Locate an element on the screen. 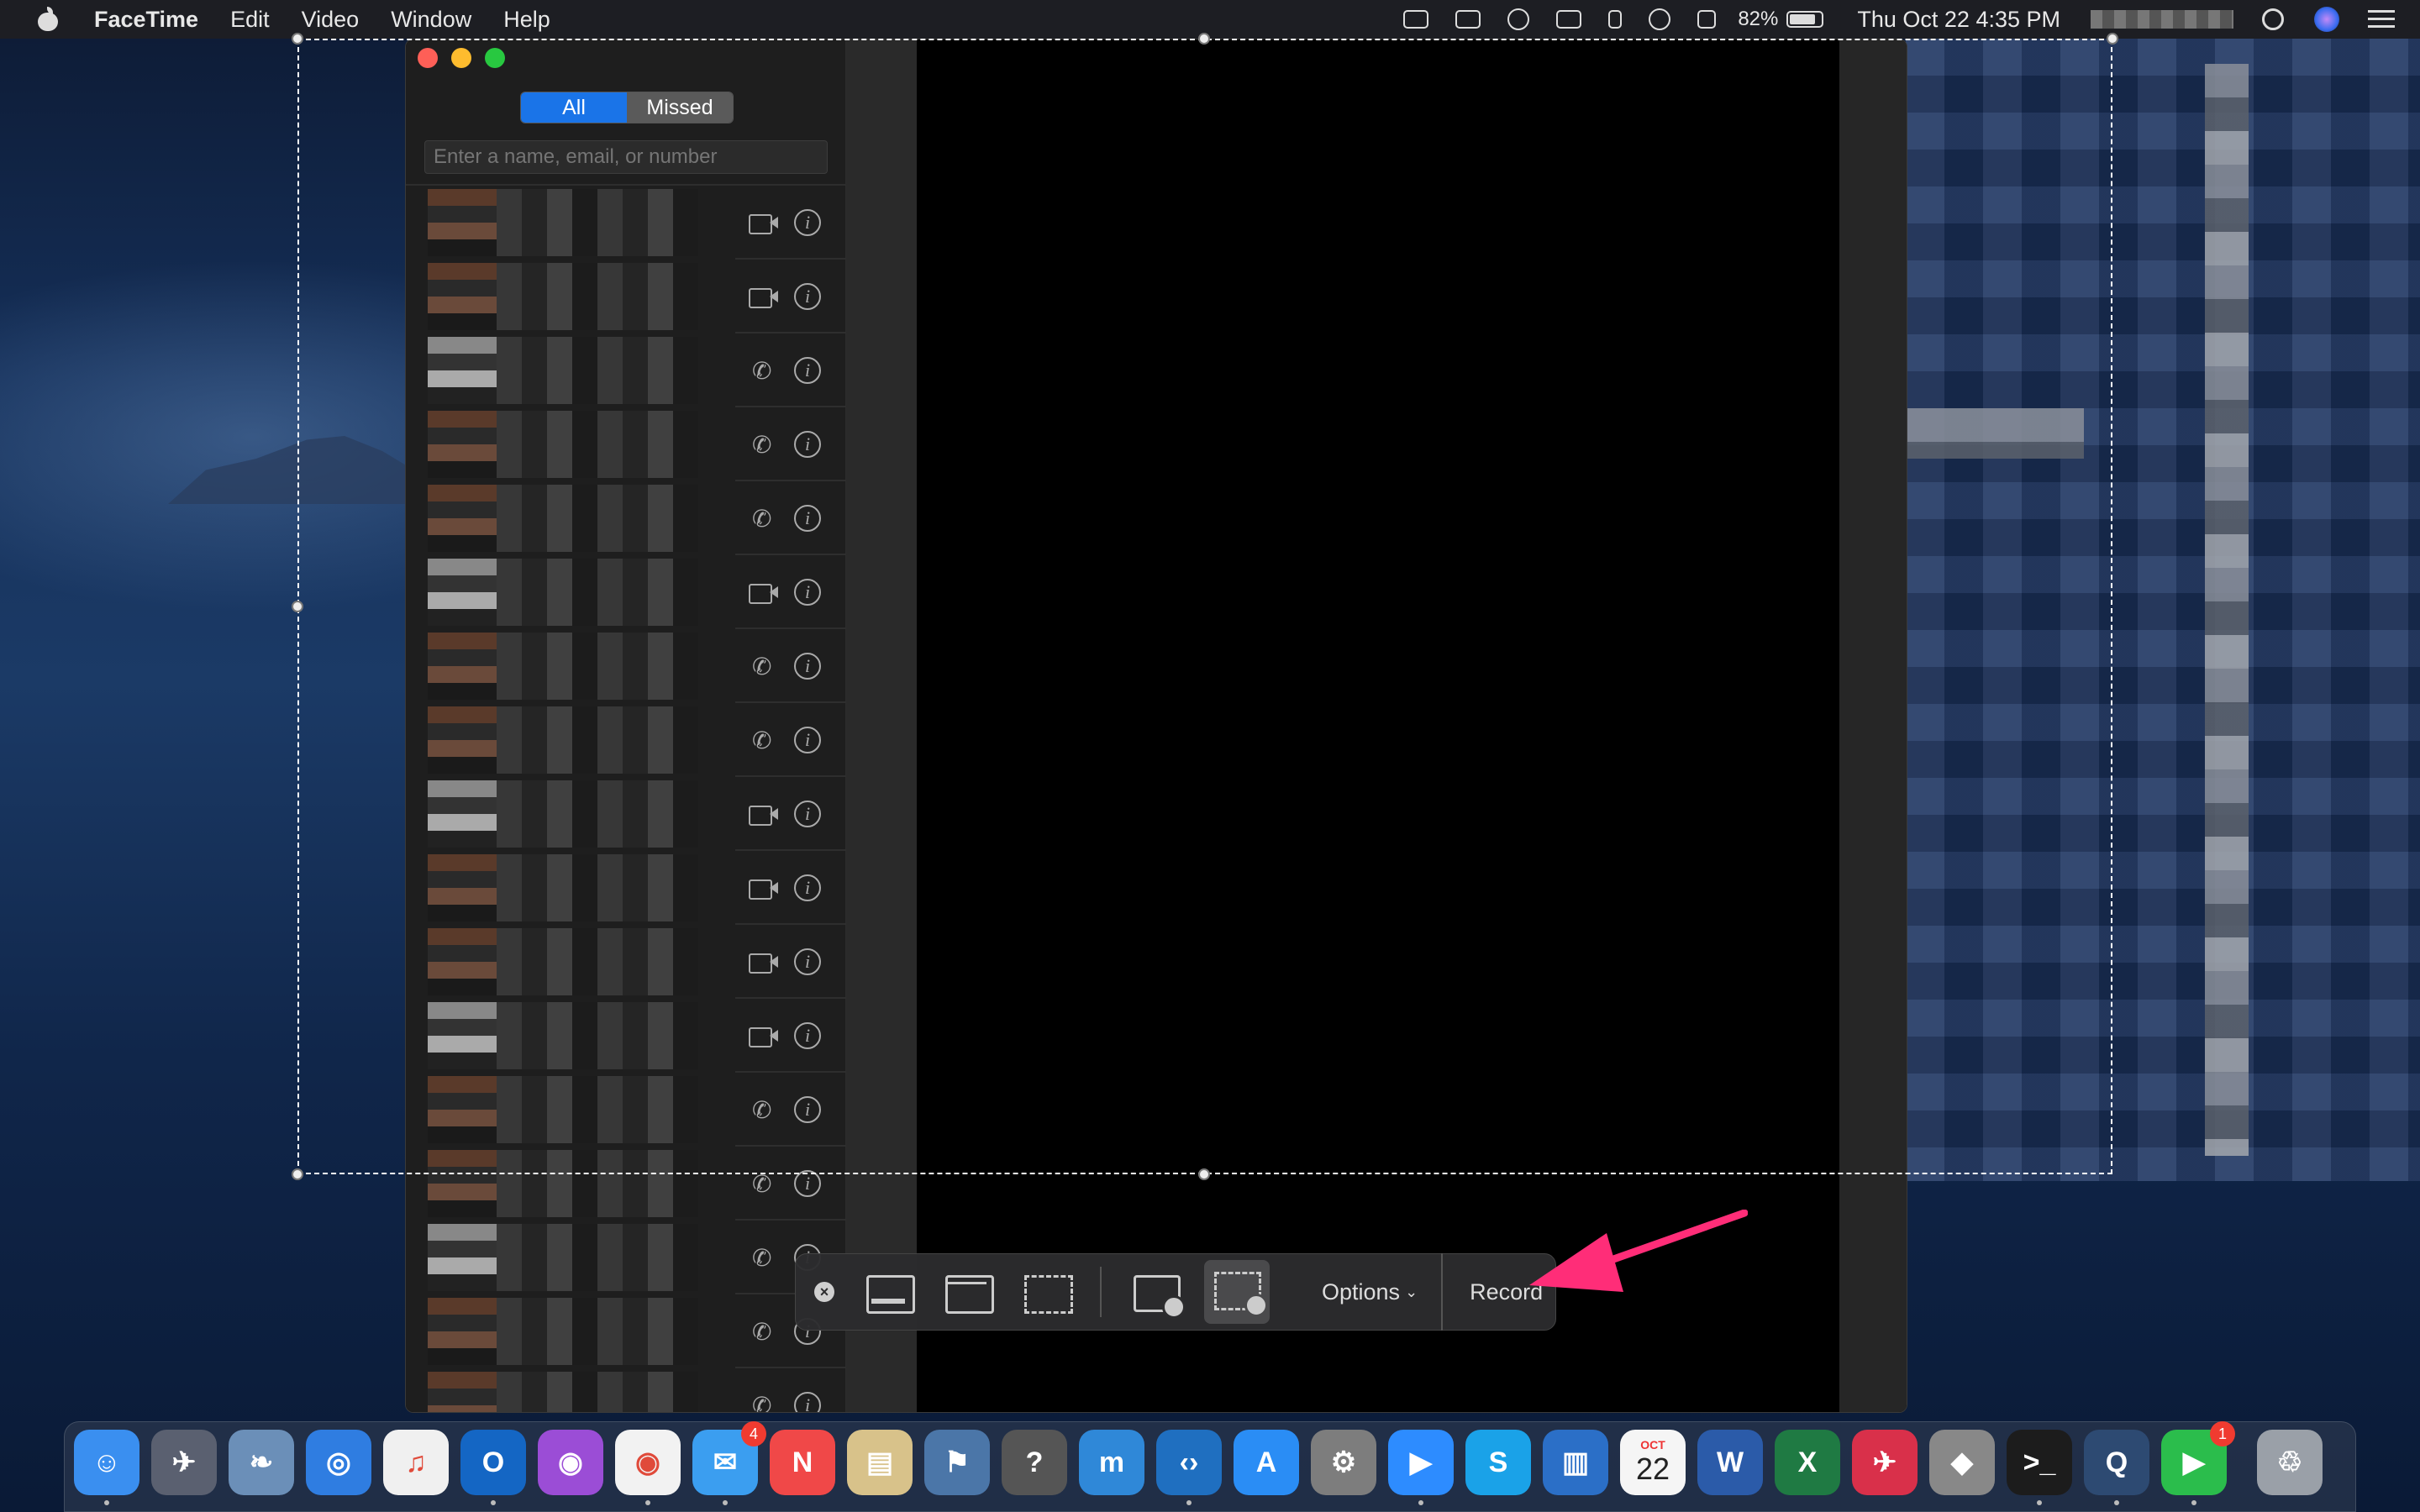 The width and height of the screenshot is (2420, 1512). options-label: Options is located at coordinates (1361, 1291).